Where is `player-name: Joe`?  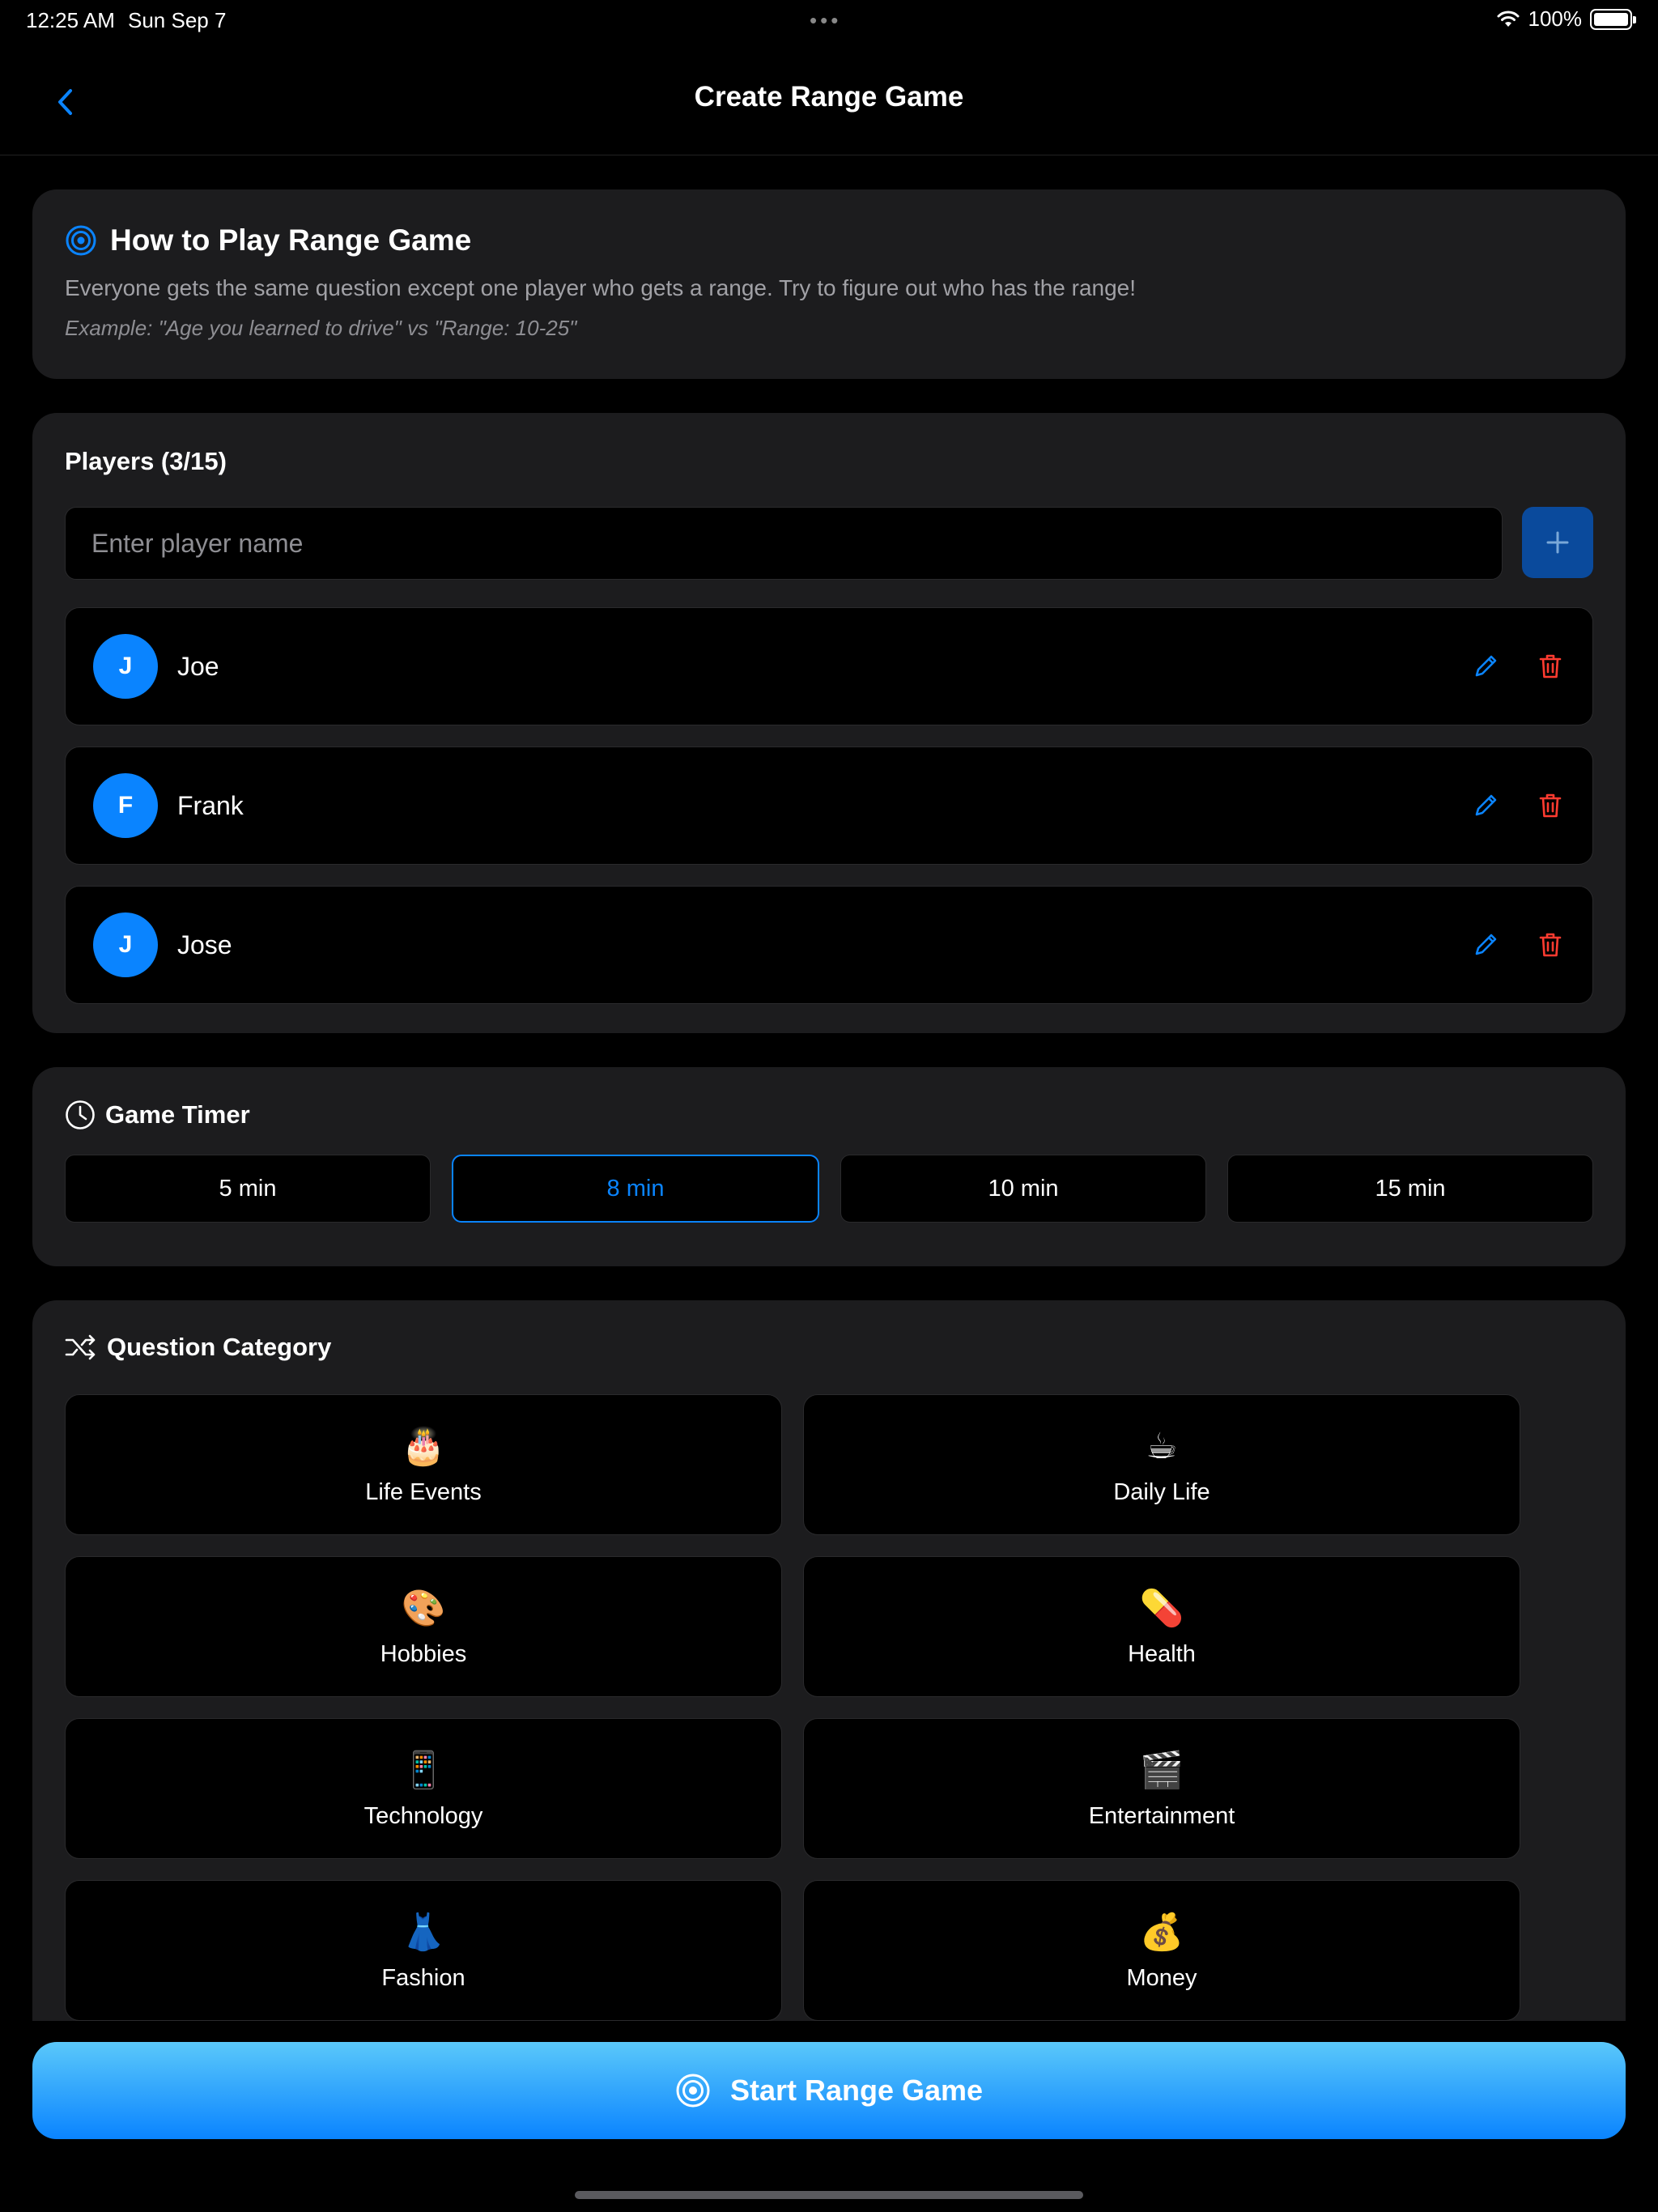 player-name: Joe is located at coordinates (198, 666).